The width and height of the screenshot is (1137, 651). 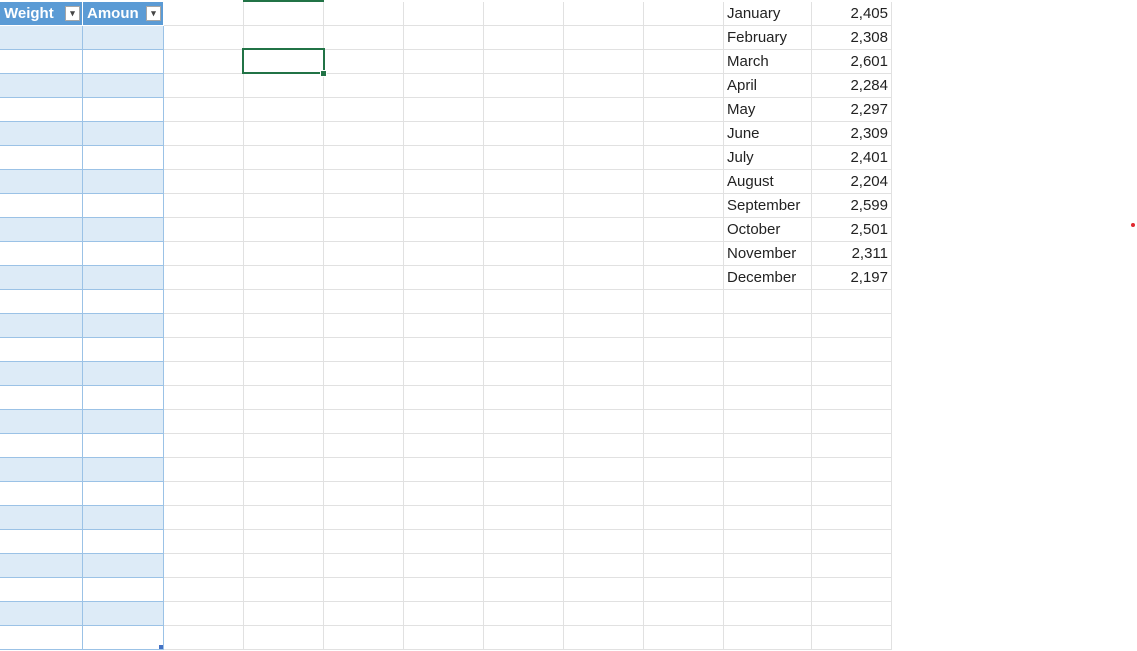 I want to click on month-value: 2,284, so click(x=852, y=86).